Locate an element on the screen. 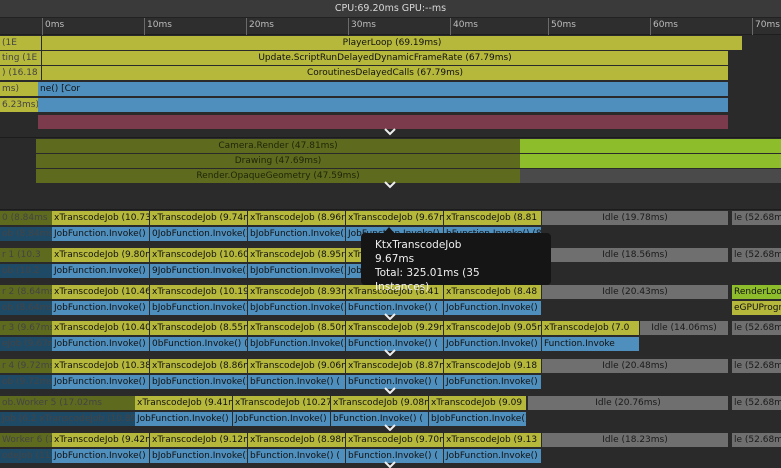  transcode-job-sample: xTranscodeJob (9.09 is located at coordinates (477, 403).